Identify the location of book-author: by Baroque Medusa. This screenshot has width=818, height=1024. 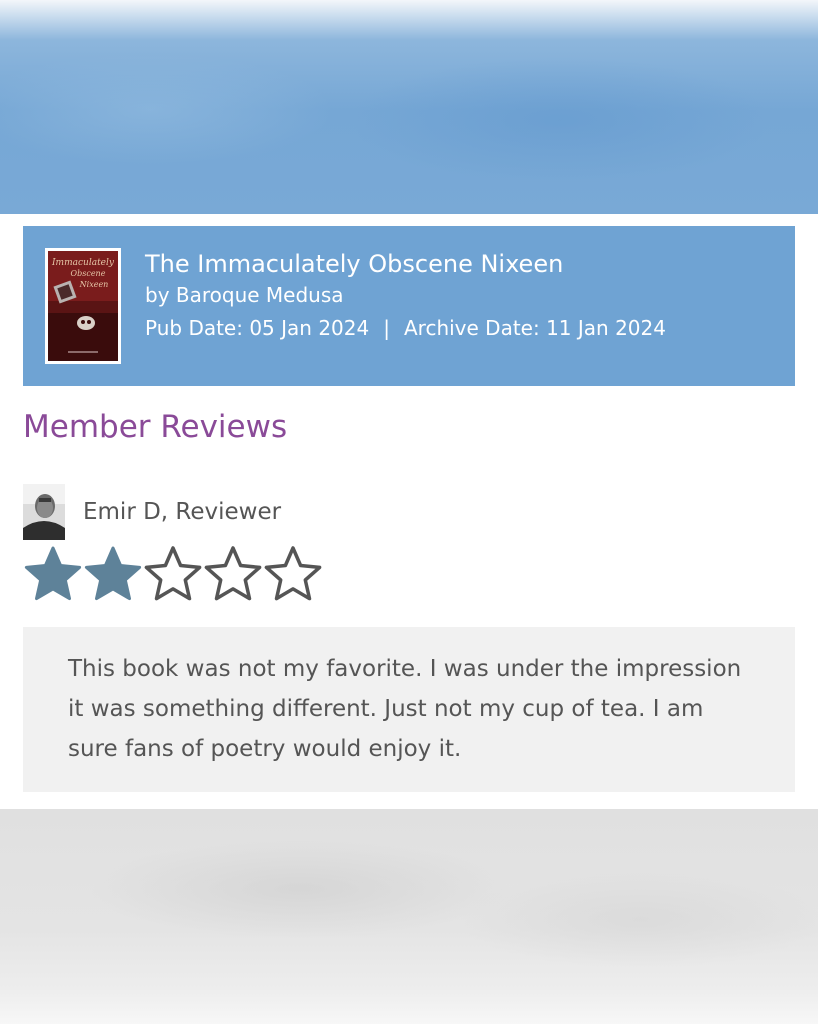
(244, 295).